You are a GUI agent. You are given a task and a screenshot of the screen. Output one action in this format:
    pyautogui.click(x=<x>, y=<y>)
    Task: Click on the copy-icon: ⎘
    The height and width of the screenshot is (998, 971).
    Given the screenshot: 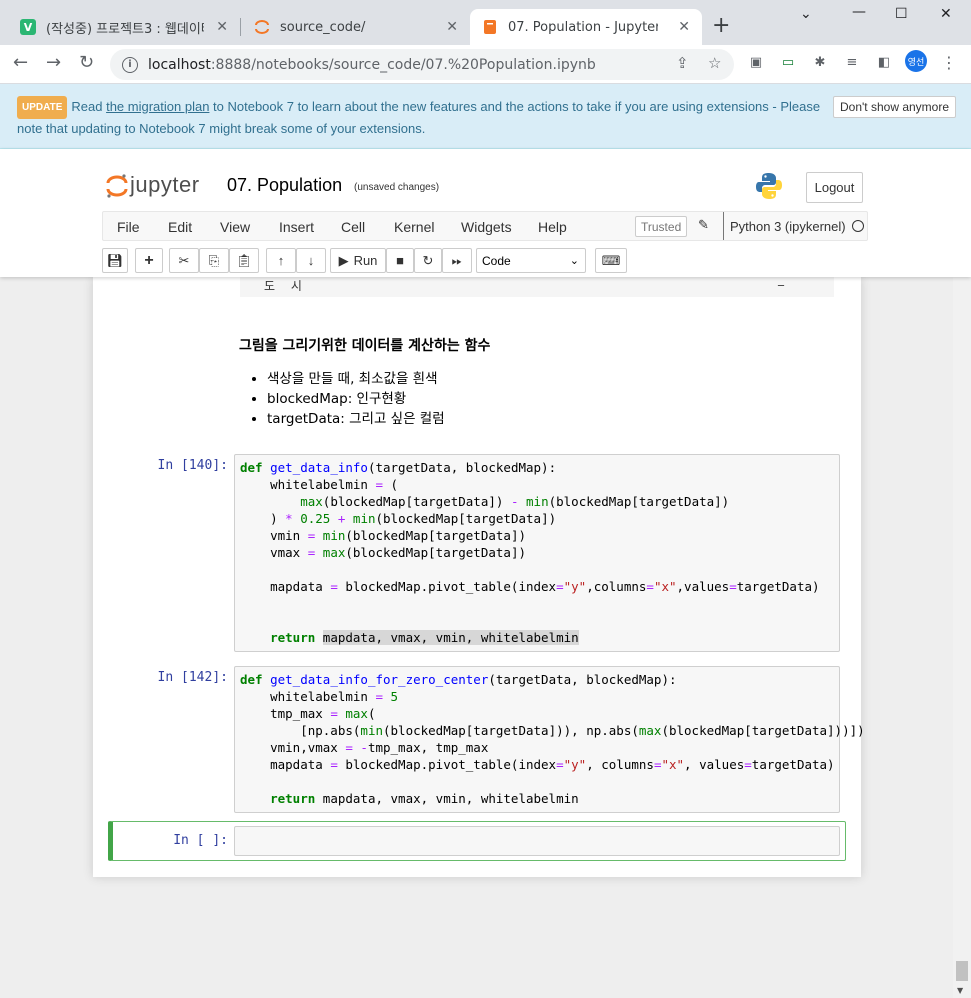 What is the action you would take?
    pyautogui.click(x=214, y=260)
    